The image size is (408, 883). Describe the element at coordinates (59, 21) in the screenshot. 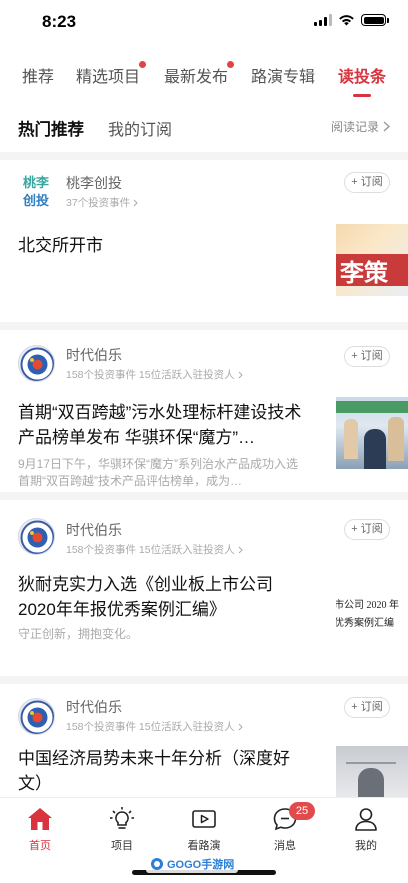

I see `status-time: 8:23` at that location.